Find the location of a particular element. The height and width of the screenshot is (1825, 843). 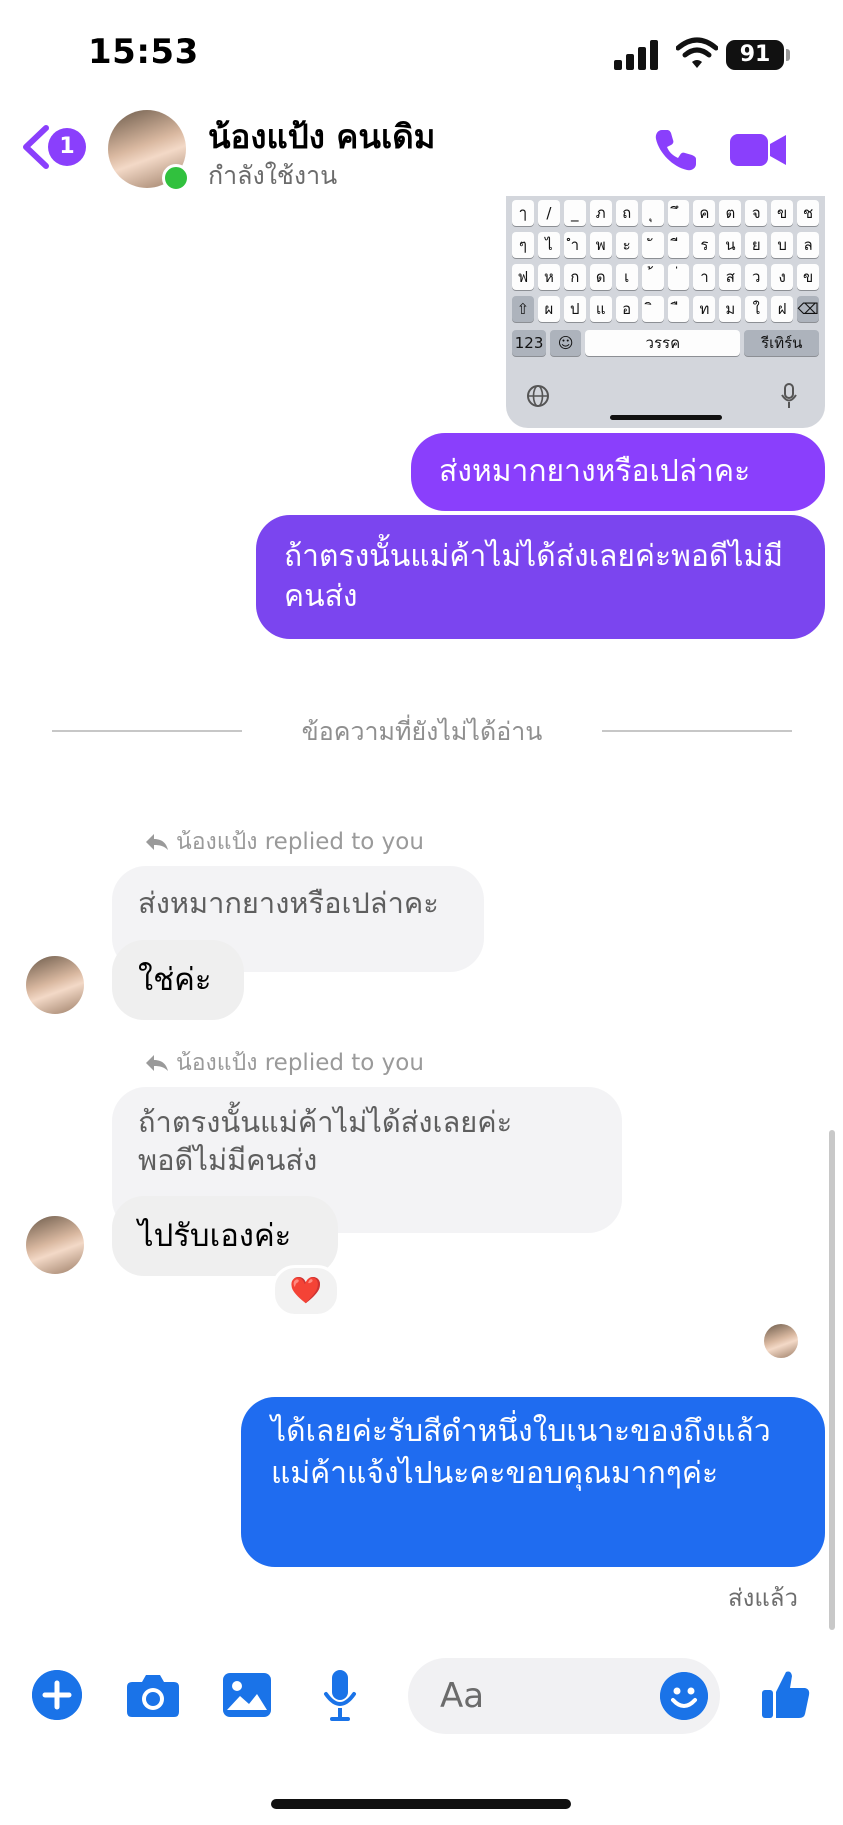

key: ุ is located at coordinates (652, 213).